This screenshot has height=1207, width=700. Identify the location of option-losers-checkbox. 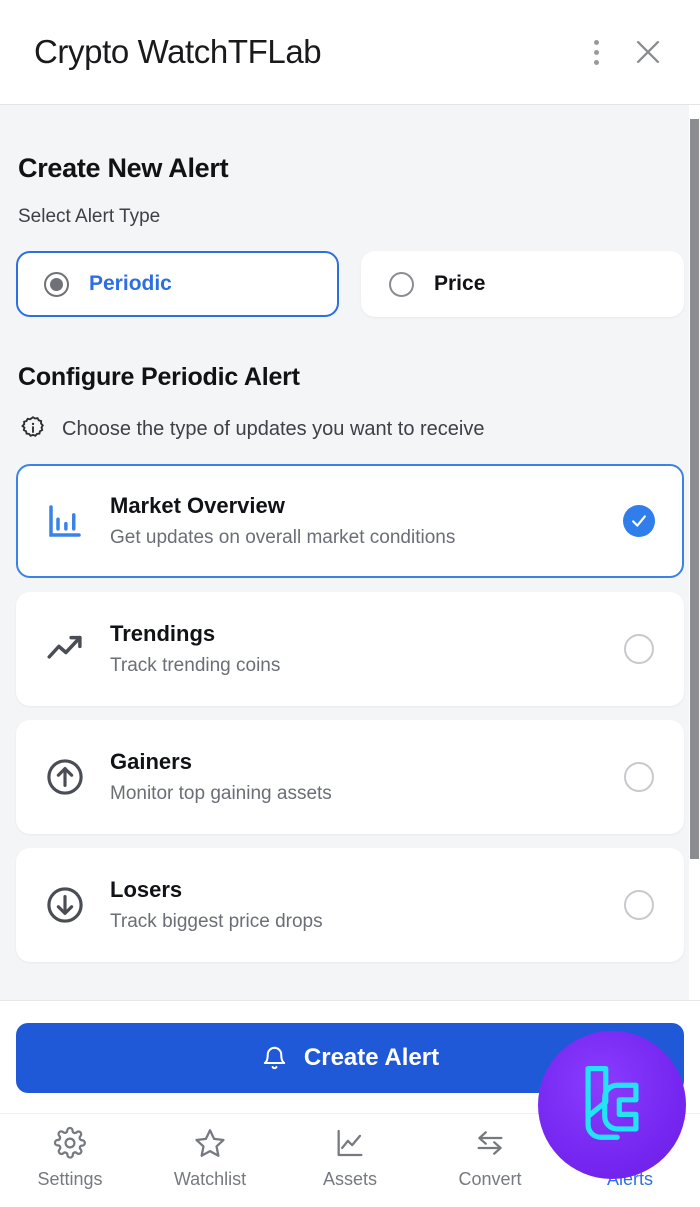
(639, 905).